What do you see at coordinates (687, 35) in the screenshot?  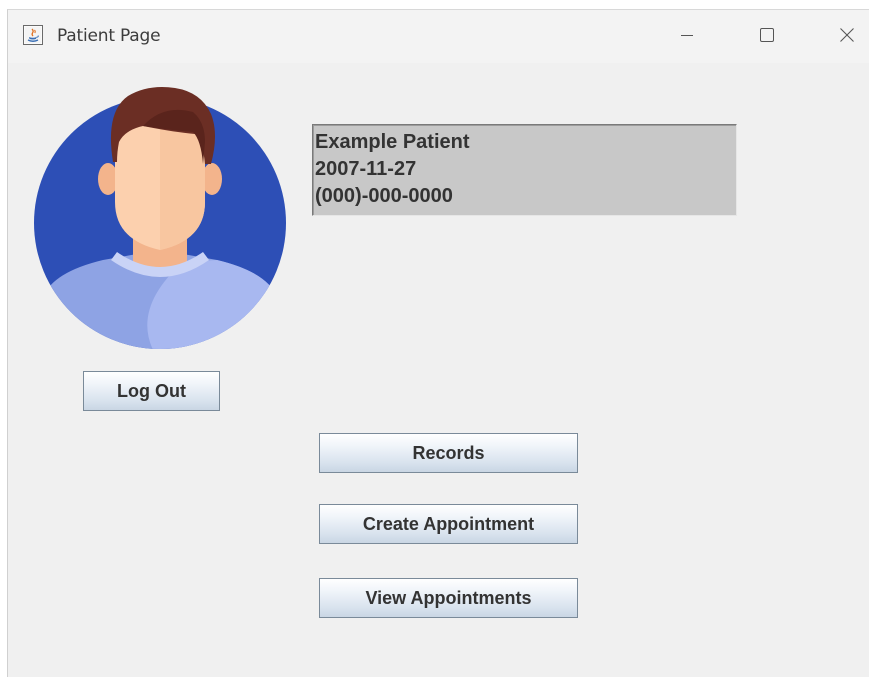 I see `minimize-icon` at bounding box center [687, 35].